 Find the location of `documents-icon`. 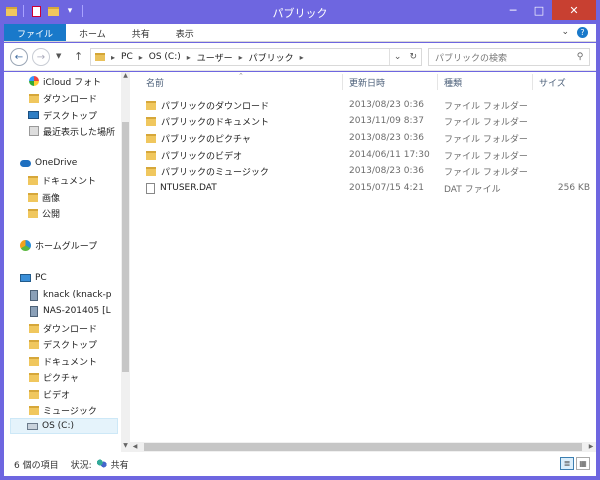

documents-icon is located at coordinates (33, 361).